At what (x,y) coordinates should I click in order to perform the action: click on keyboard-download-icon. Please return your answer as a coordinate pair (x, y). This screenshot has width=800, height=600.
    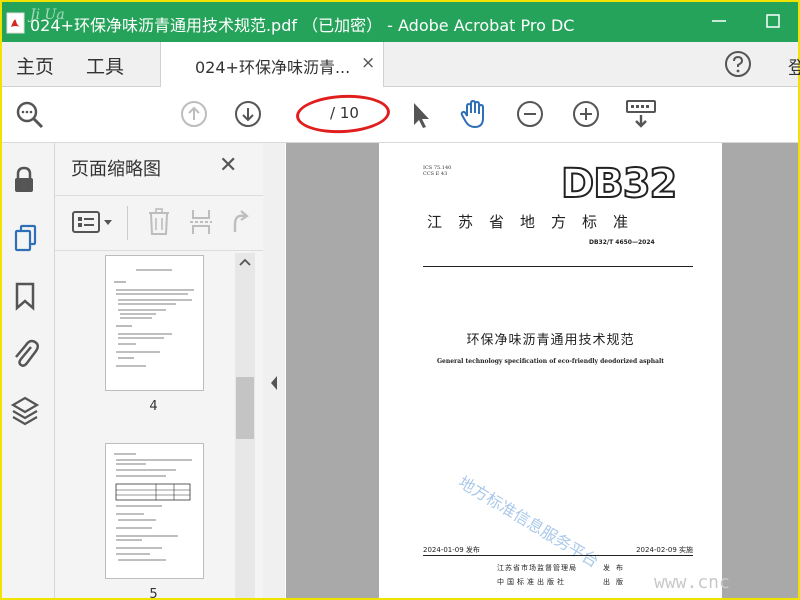
    Looking at the image, I should click on (641, 114).